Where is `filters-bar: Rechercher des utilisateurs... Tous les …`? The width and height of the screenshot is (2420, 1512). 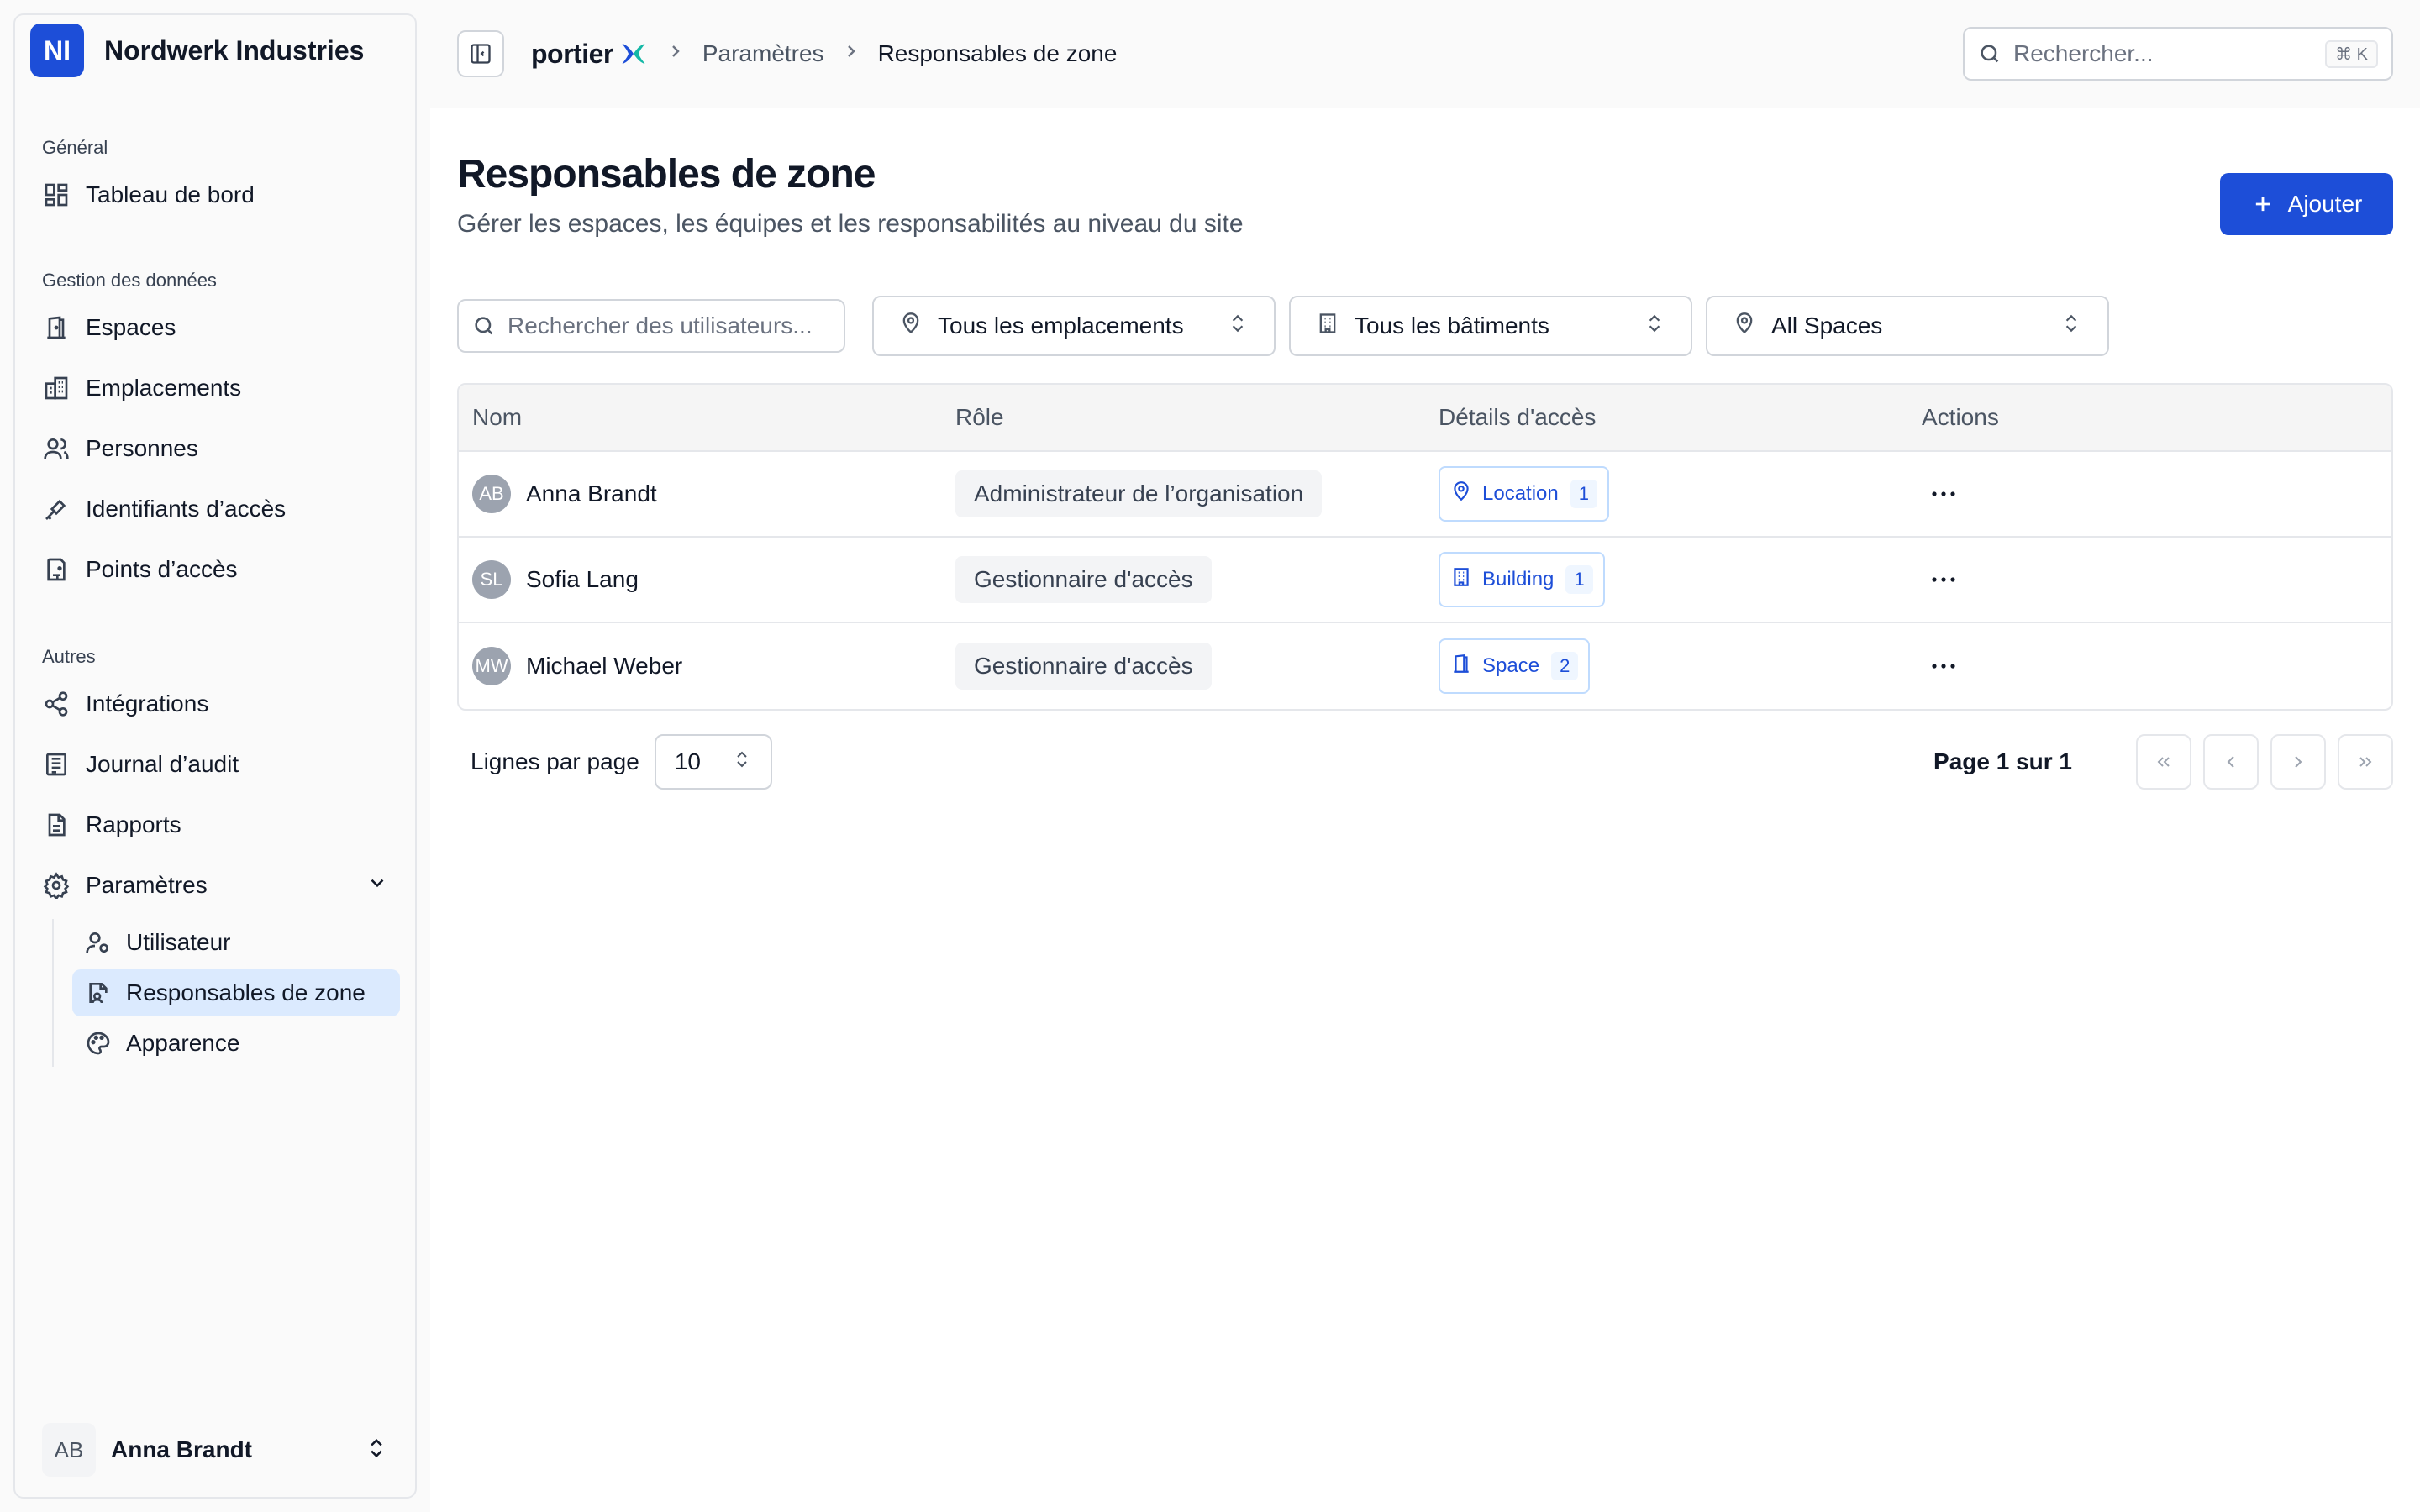 filters-bar: Rechercher des utilisateurs... Tous les … is located at coordinates (1283, 326).